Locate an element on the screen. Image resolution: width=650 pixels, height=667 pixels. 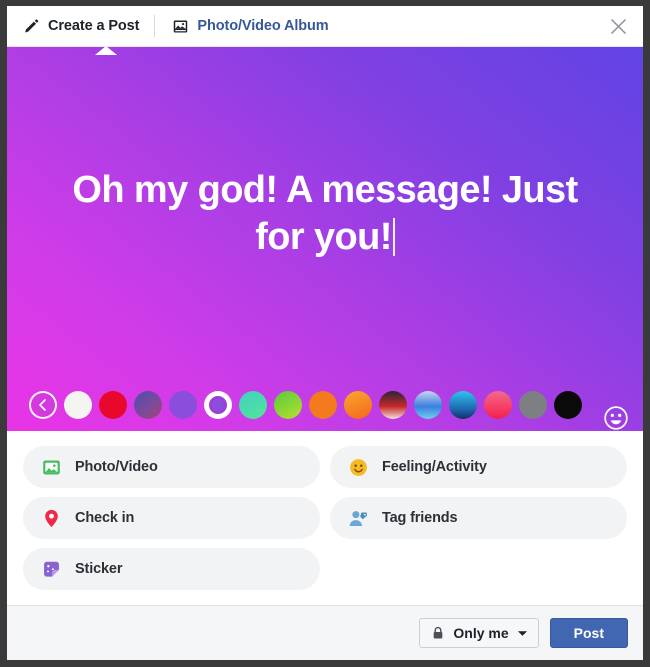
action-photo-video: Photo/Video is located at coordinates (171, 467).